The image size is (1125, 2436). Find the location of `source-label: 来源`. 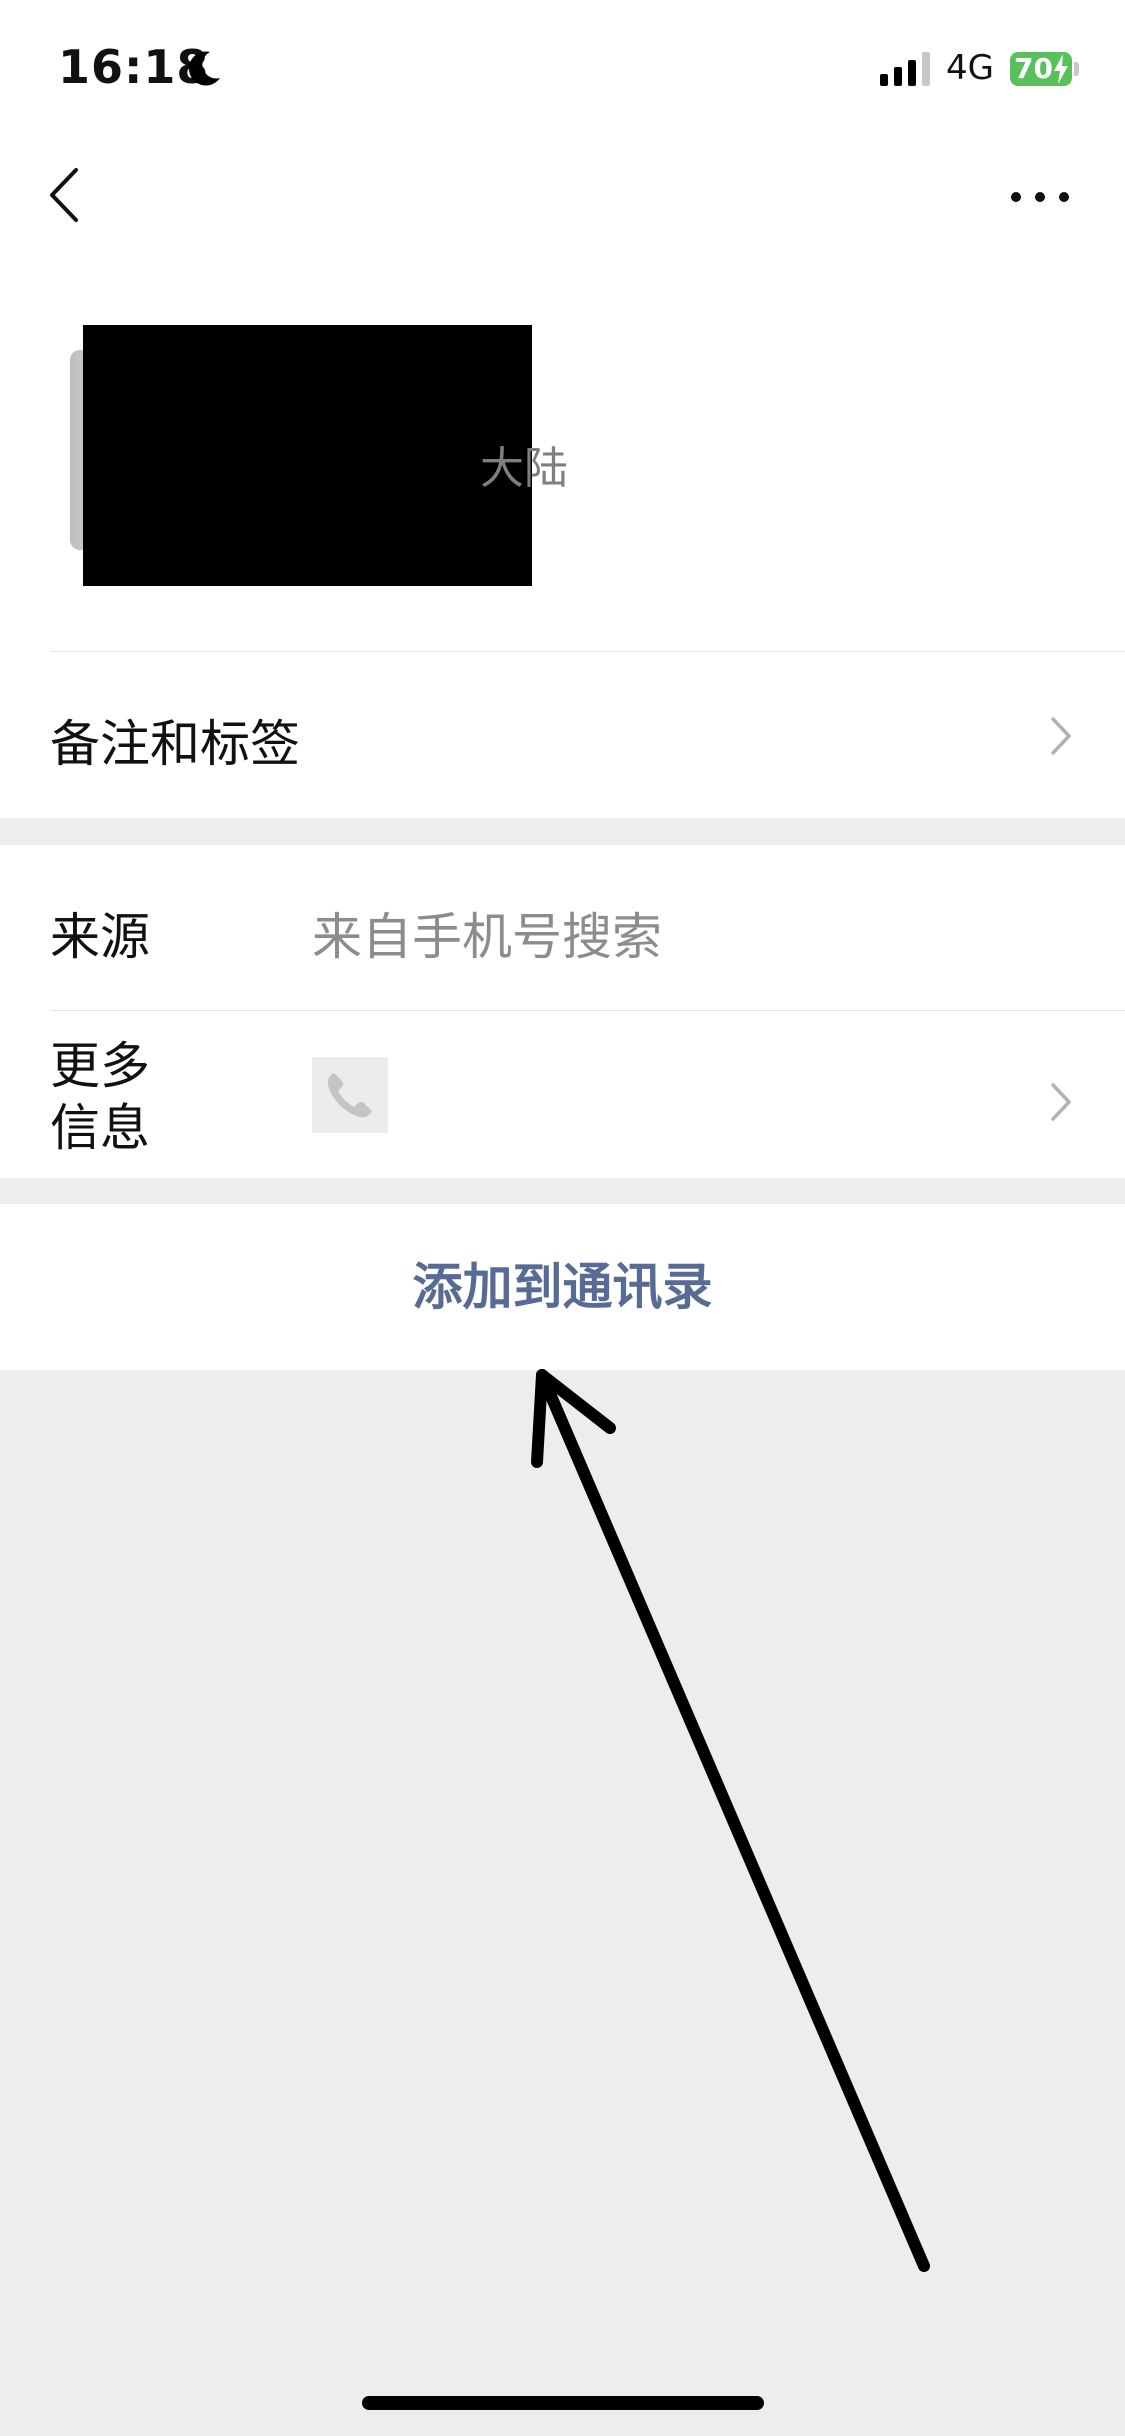

source-label: 来源 is located at coordinates (100, 937).